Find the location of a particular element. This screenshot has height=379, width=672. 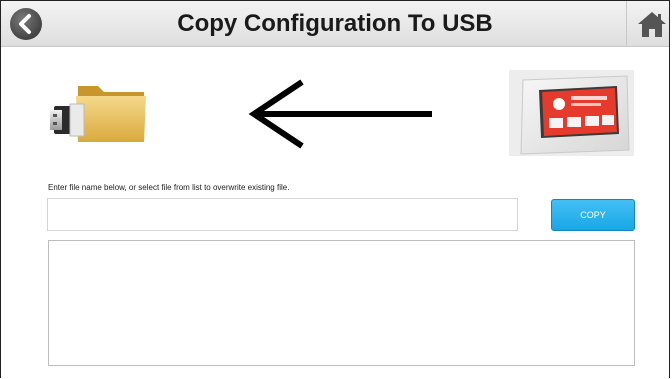

arrow-left-icon is located at coordinates (341, 114).